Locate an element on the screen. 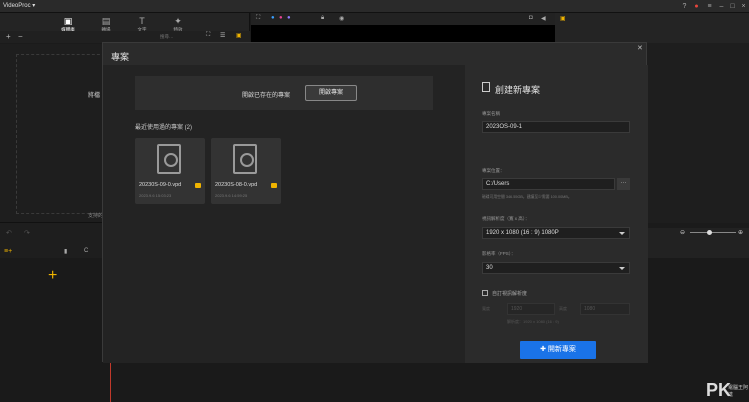 This screenshot has height=402, width=749. custom-width-label: 寬度 is located at coordinates (486, 308).